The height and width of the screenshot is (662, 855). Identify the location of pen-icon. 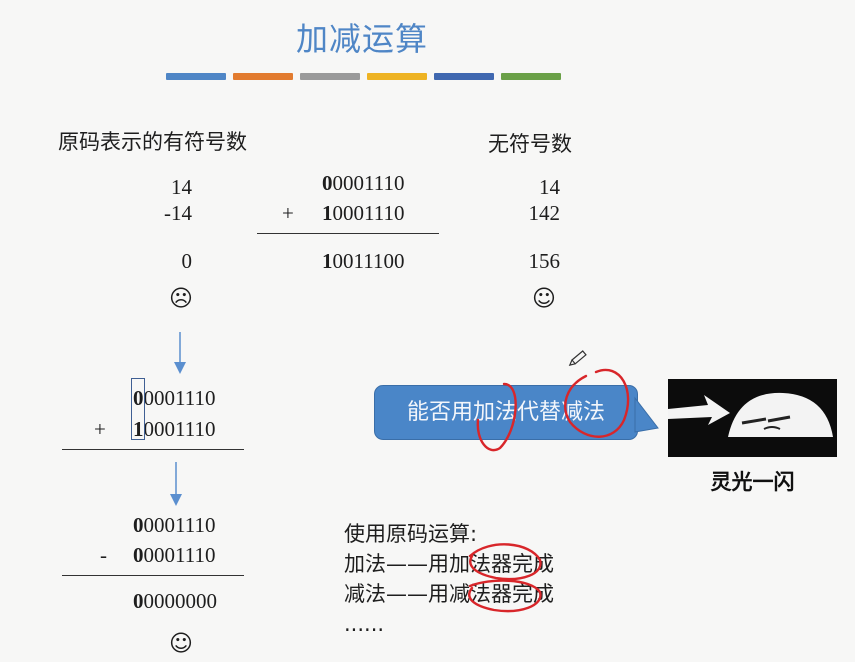
(577, 358).